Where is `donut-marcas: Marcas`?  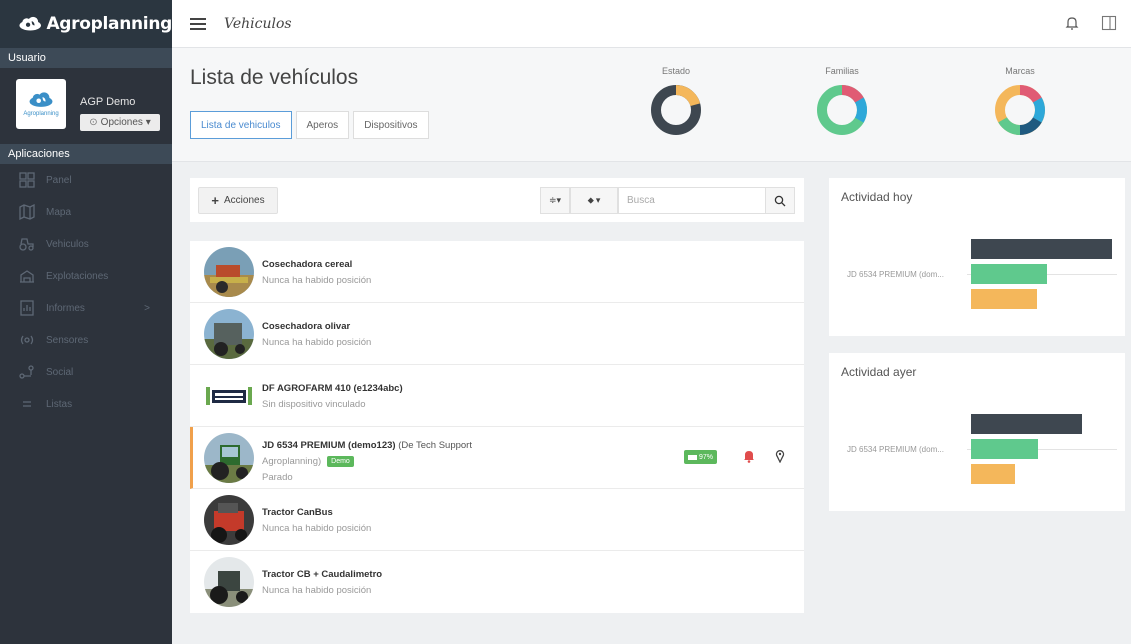 donut-marcas: Marcas is located at coordinates (1020, 105).